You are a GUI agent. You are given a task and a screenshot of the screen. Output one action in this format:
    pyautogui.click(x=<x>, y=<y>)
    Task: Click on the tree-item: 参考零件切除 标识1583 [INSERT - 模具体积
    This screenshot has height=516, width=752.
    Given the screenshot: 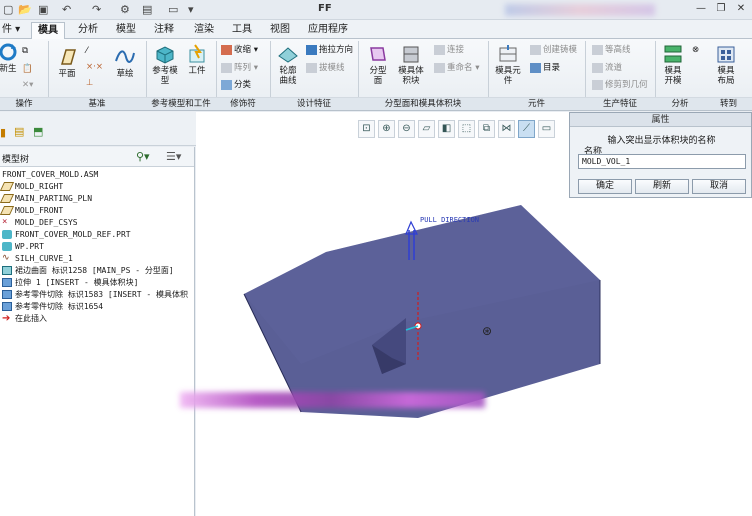 What is the action you would take?
    pyautogui.click(x=95, y=295)
    